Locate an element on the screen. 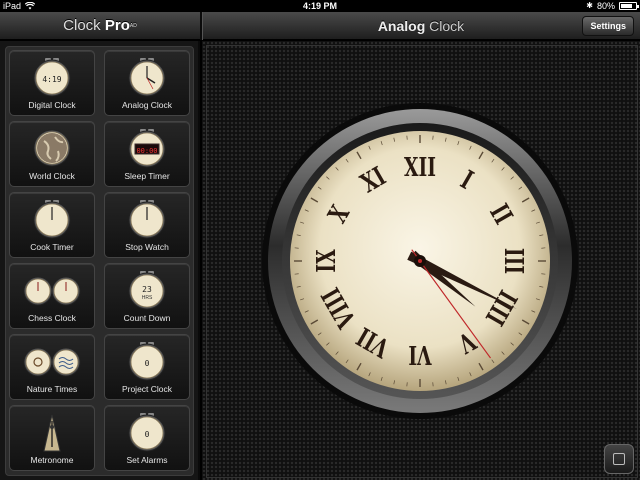 Image resolution: width=640 pixels, height=480 pixels. app-title-mark: AD is located at coordinates (133, 26).